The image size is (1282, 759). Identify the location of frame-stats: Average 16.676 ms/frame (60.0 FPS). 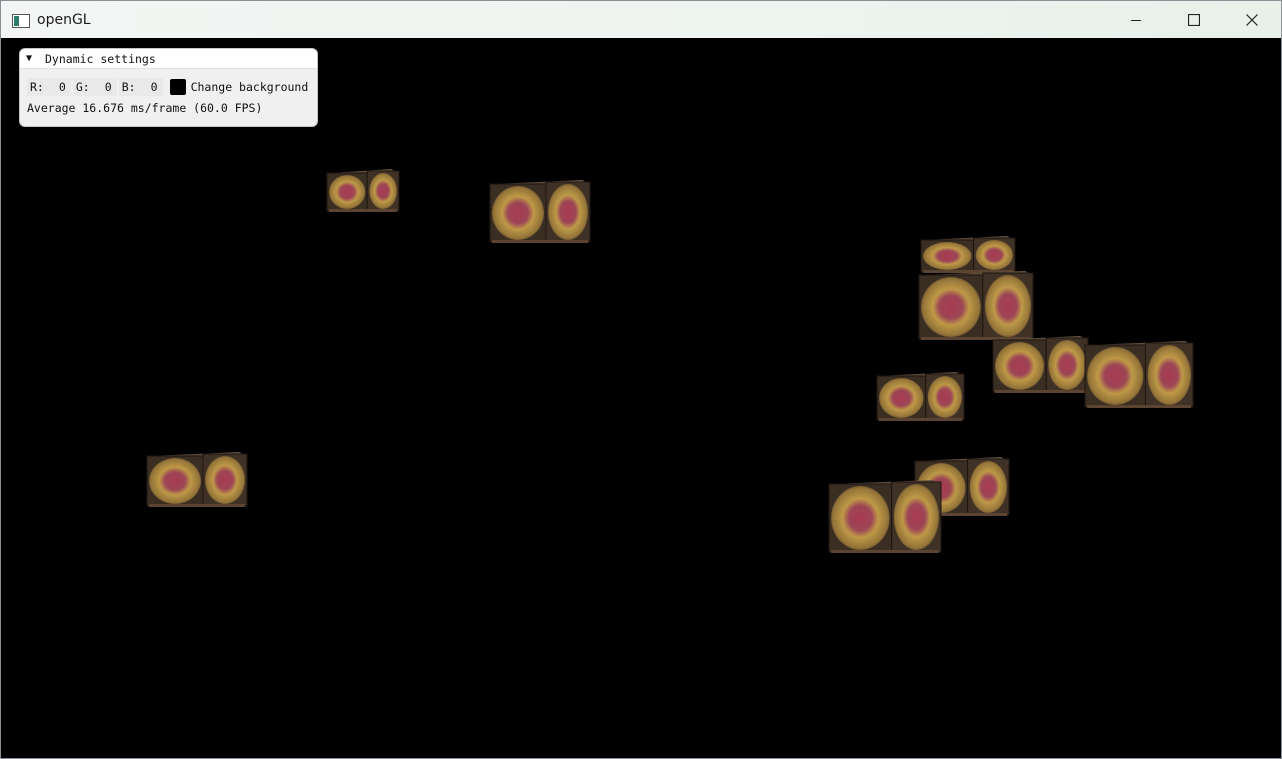
(145, 108).